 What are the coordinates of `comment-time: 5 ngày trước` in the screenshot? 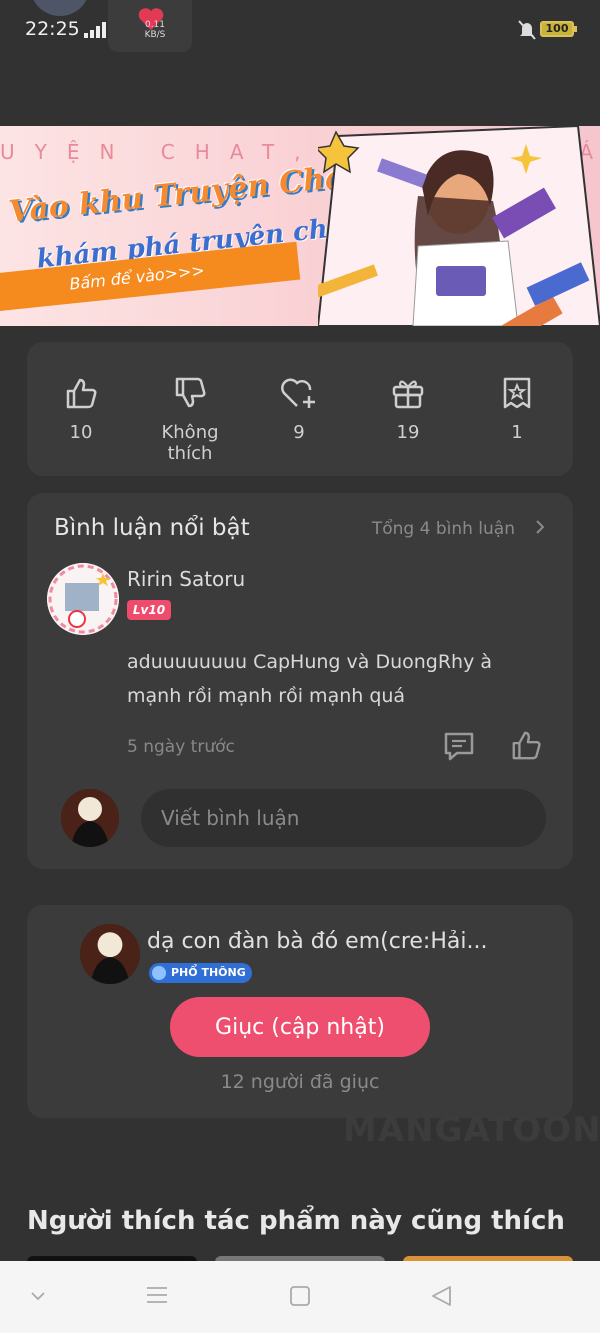 It's located at (181, 747).